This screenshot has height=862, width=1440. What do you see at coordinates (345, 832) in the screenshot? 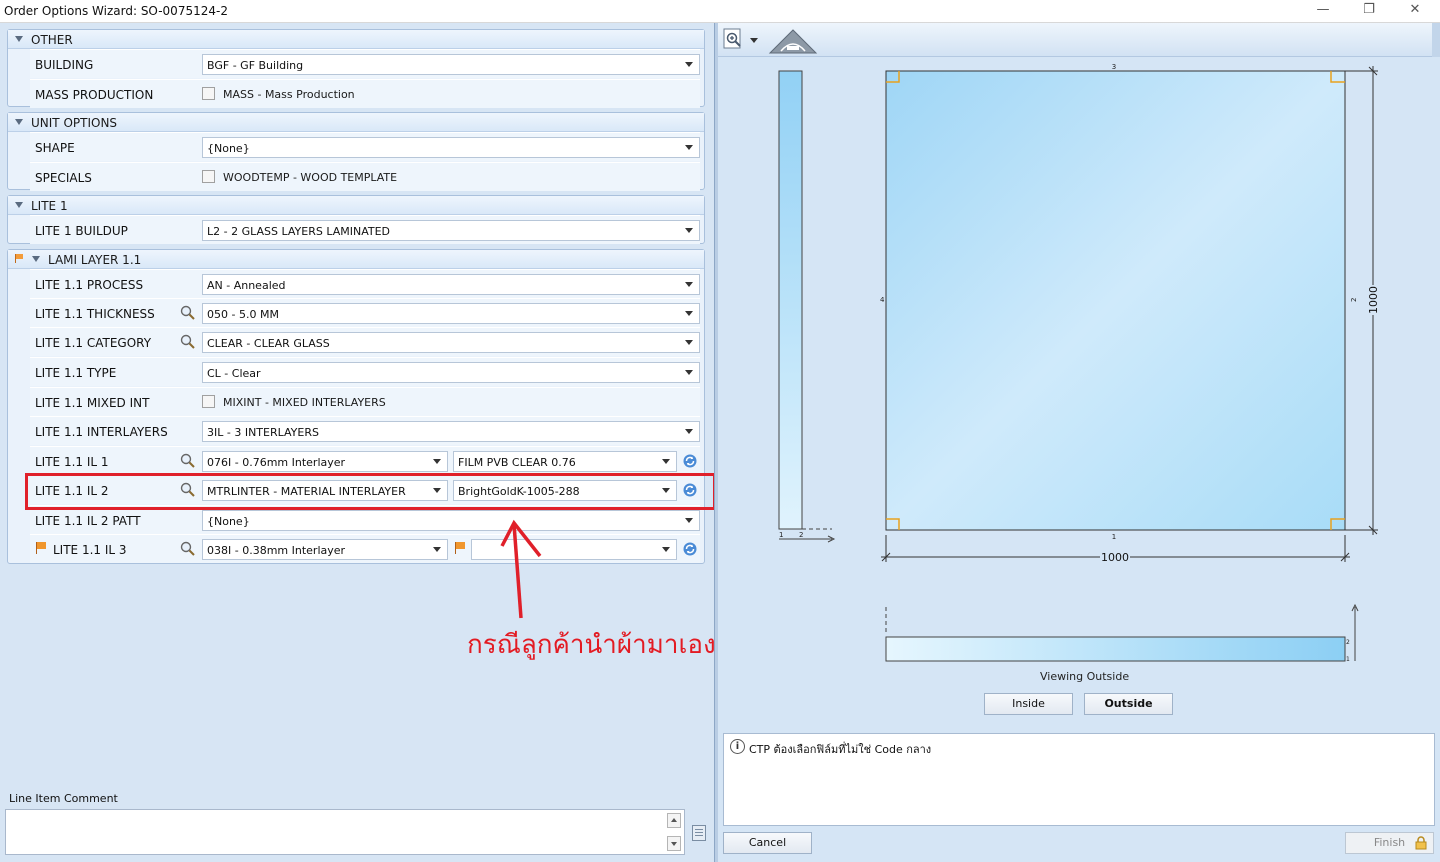
I see `comment-textarea` at bounding box center [345, 832].